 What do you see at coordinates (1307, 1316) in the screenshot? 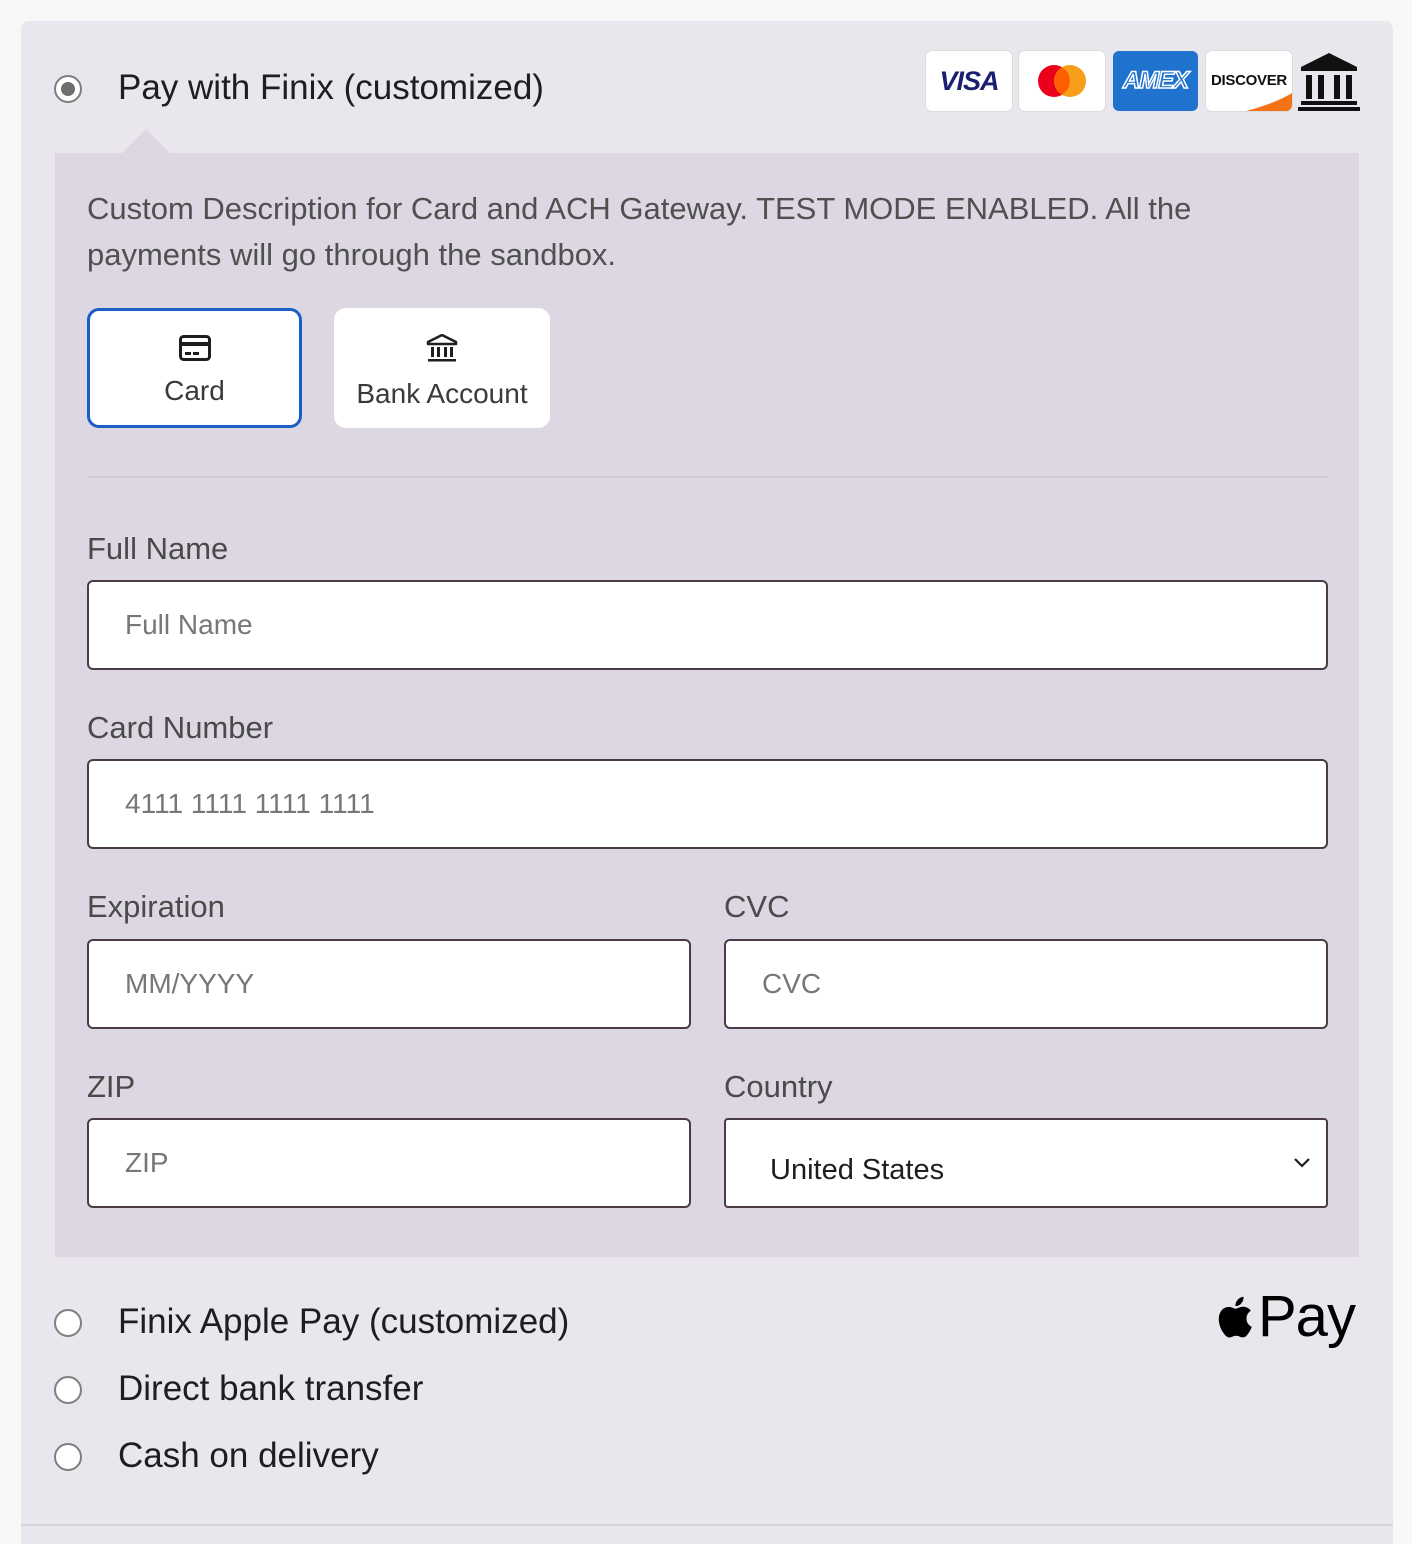
I see `apple-pay-text: Pay` at bounding box center [1307, 1316].